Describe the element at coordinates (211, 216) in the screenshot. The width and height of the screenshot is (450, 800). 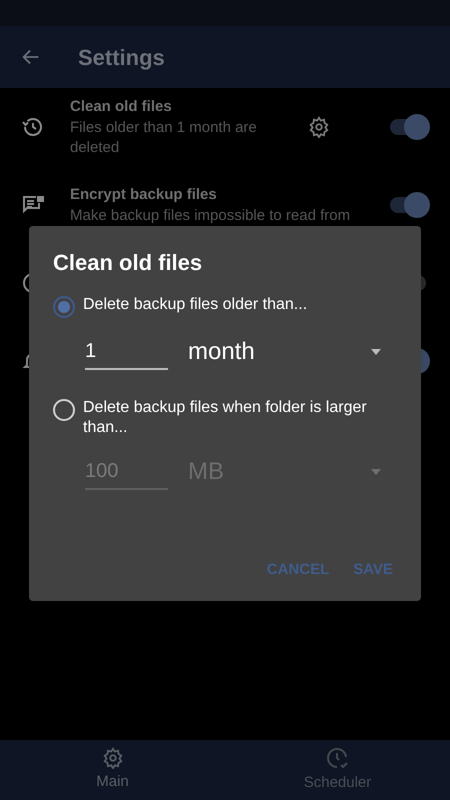
I see `setting-description: Make backup files impossible to read from` at that location.